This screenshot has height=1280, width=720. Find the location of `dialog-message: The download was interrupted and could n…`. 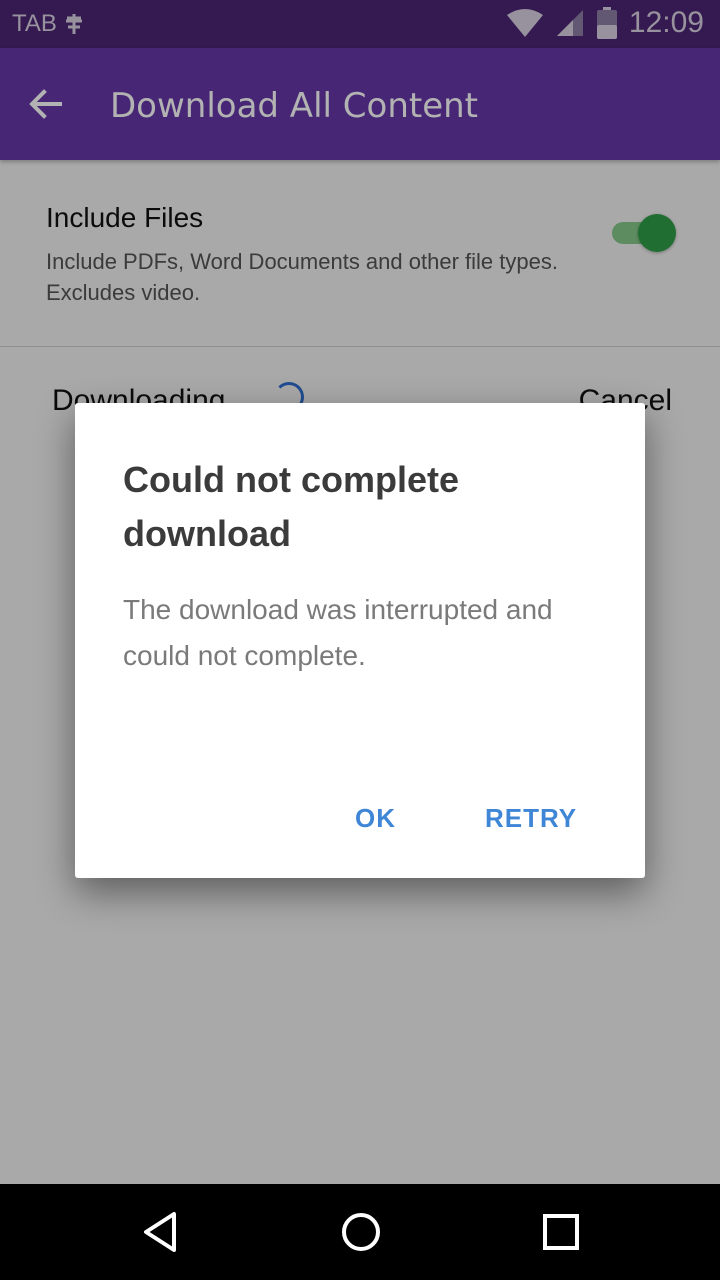

dialog-message: The download was interrupted and could n… is located at coordinates (338, 632).